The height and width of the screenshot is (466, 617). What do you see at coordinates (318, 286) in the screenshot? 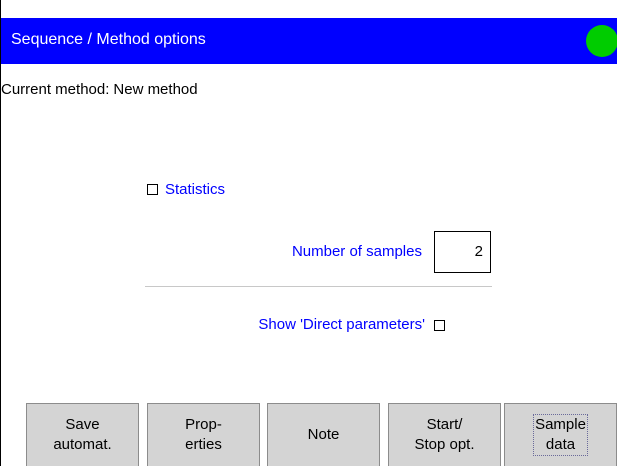
I see `separator` at bounding box center [318, 286].